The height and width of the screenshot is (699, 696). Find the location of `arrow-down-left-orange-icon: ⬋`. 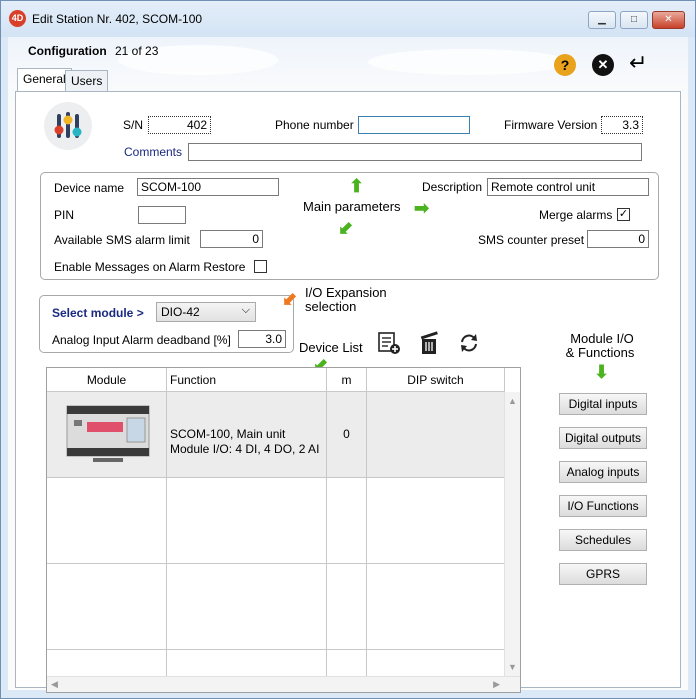

arrow-down-left-orange-icon: ⬋ is located at coordinates (290, 299).